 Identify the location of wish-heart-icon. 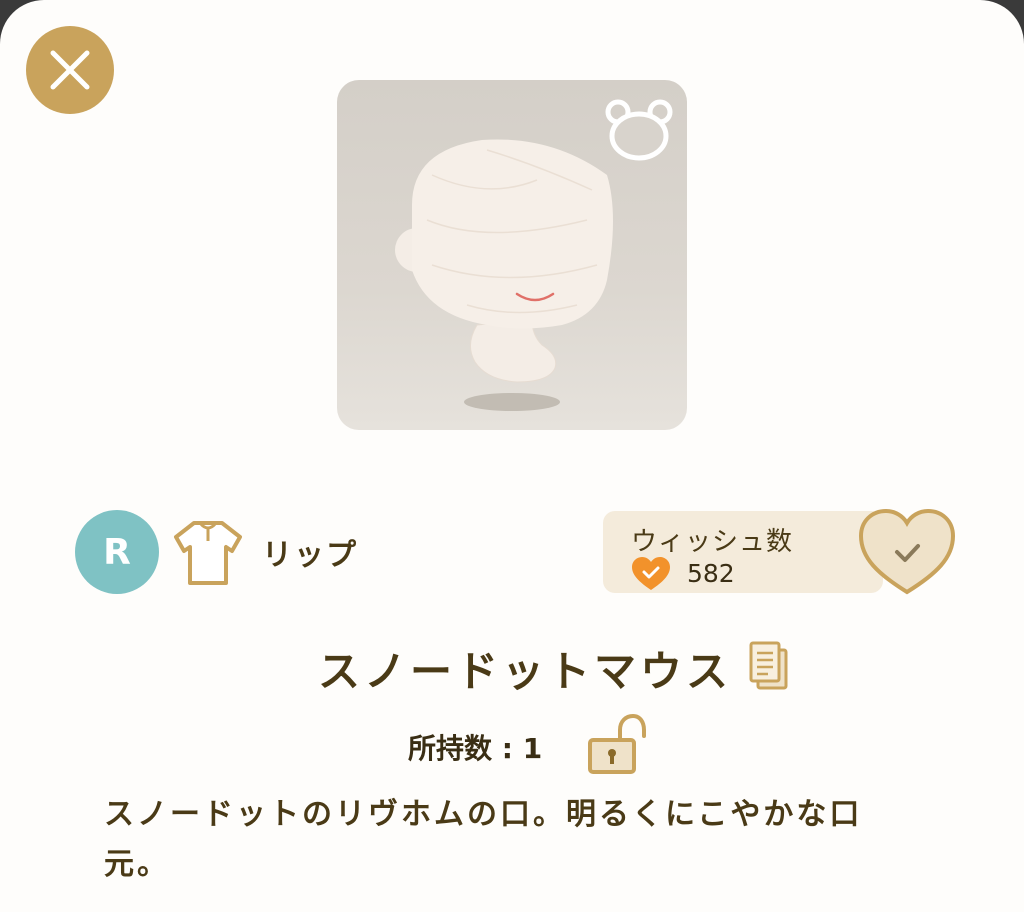
(651, 573).